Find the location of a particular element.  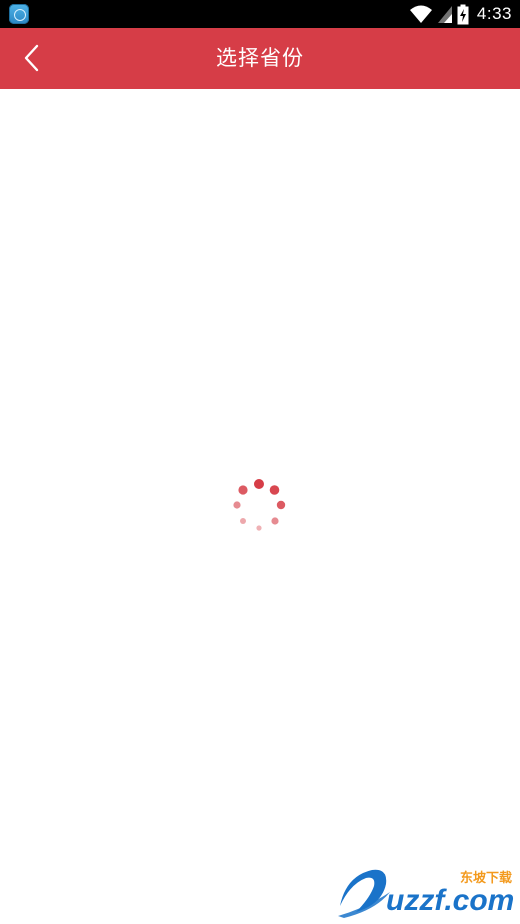

page-title: 选择省份 is located at coordinates (260, 58).